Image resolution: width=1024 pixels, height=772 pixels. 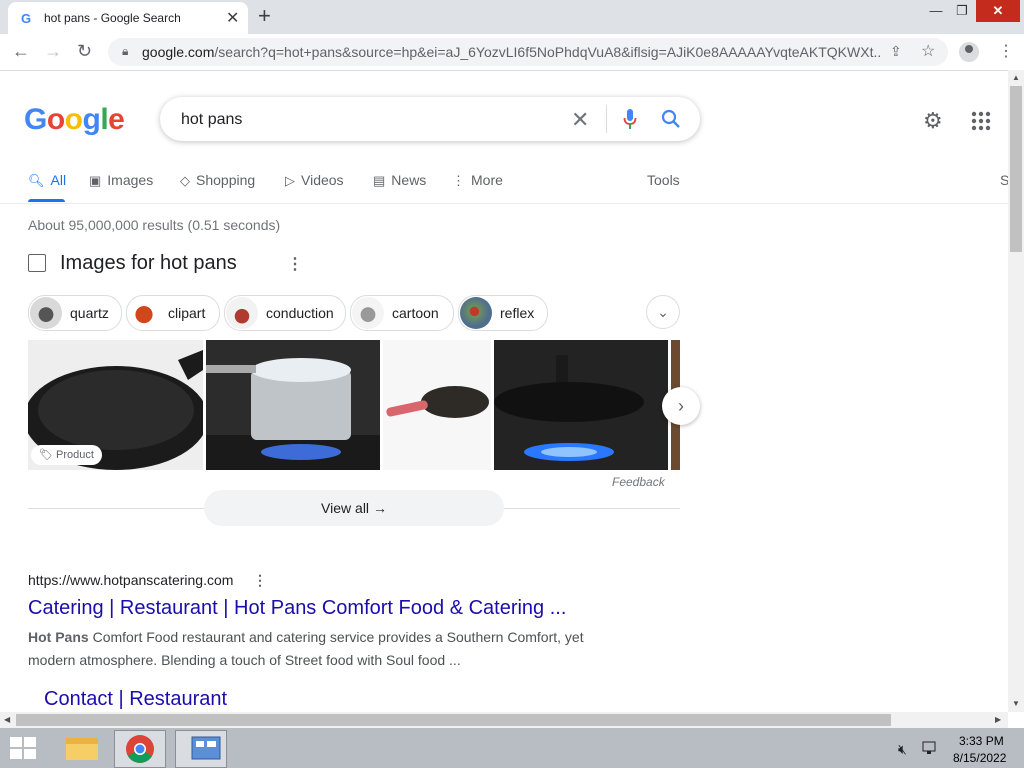 I want to click on result-url: https://www.hotpanscatering.com, so click(x=130, y=580).